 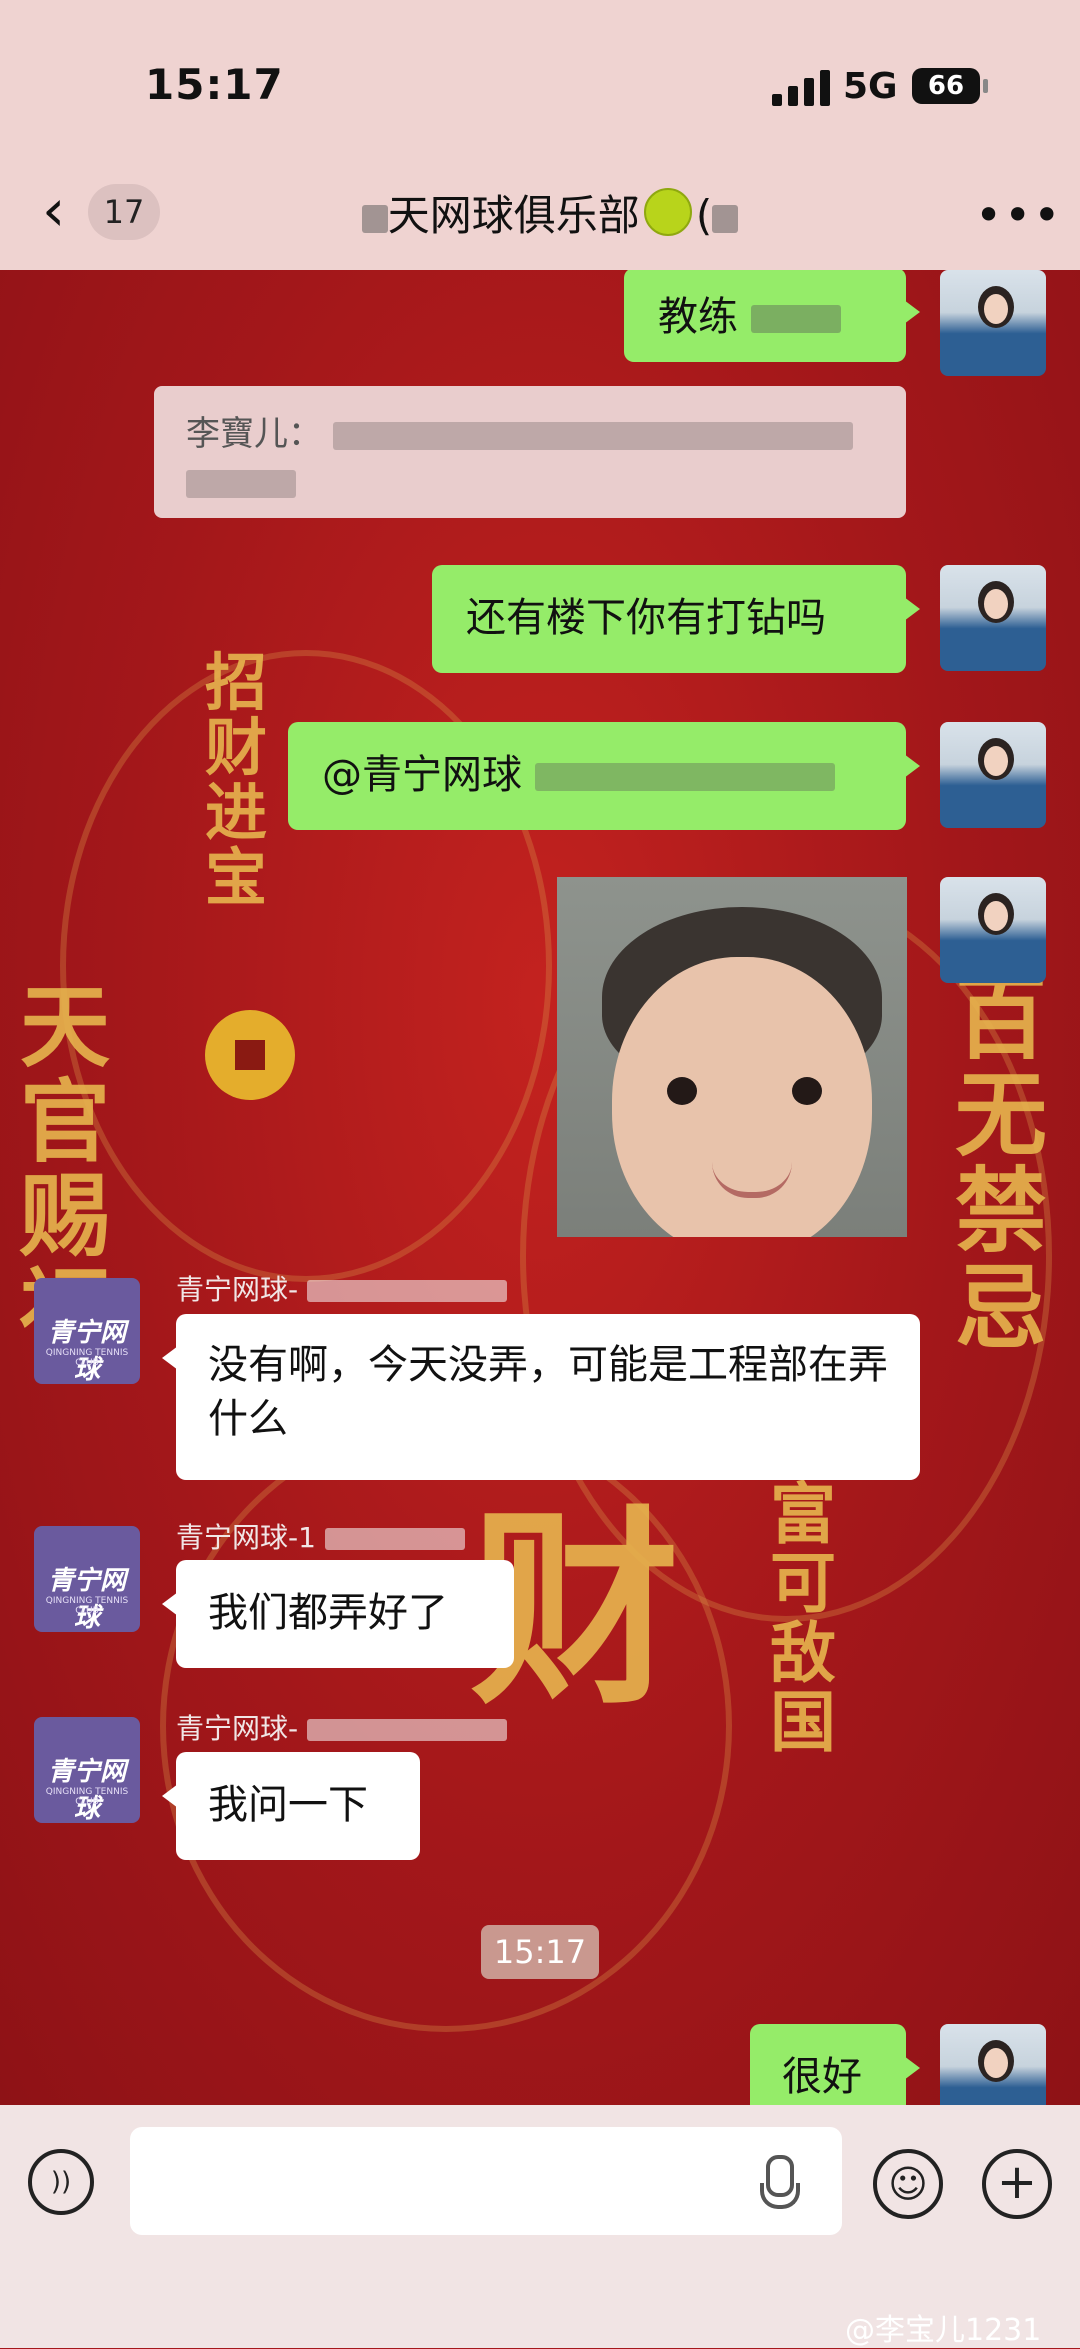 I want to click on chat-title: 天网球俱乐部 (, so click(x=550, y=212).